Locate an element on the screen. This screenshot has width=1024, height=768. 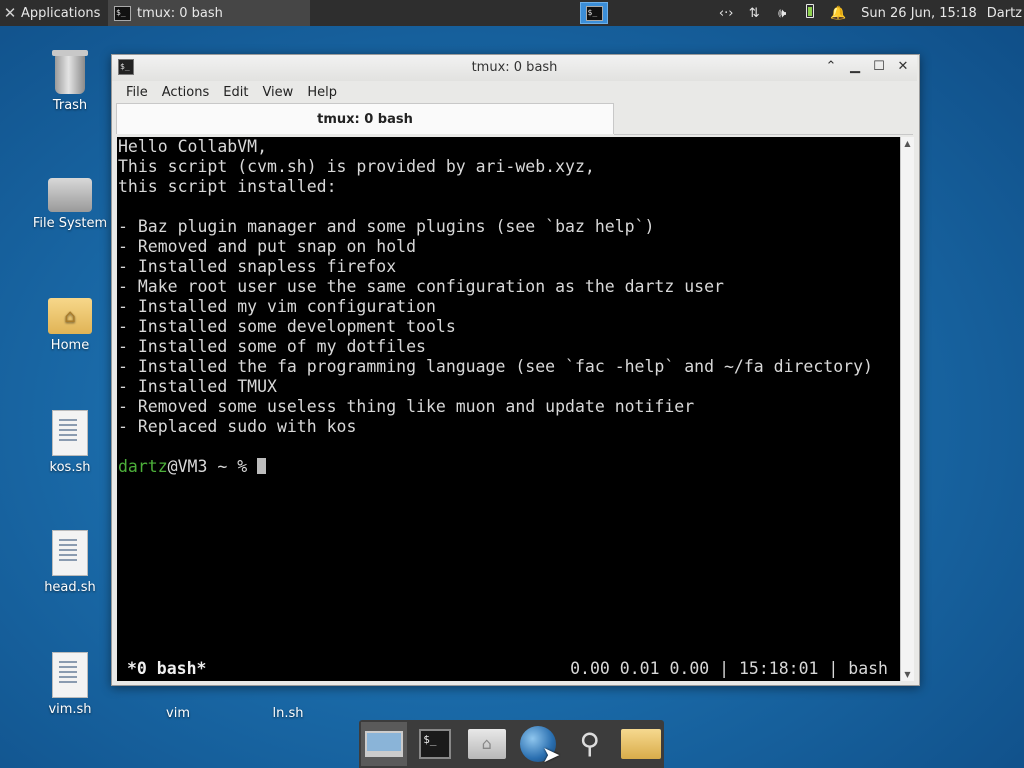
terminal-line: Hello CollabVM, is located at coordinates (193, 146).